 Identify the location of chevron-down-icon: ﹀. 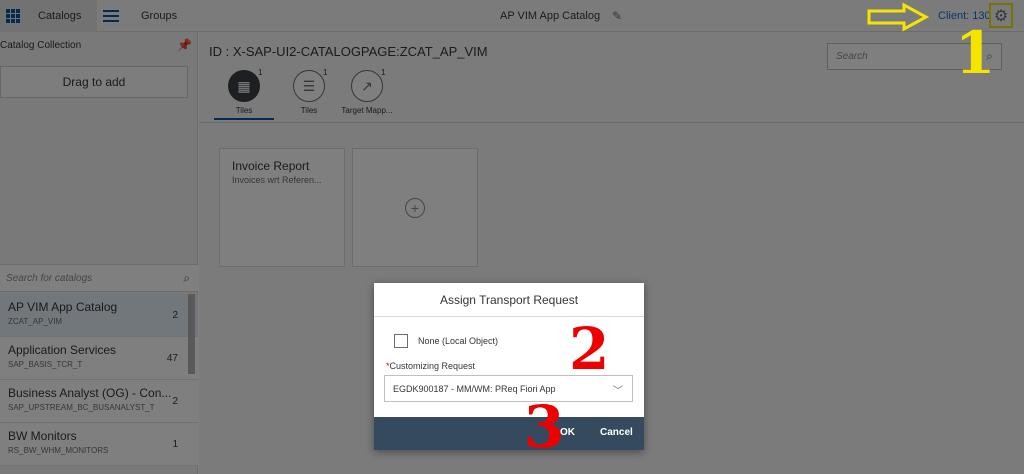
(618, 389).